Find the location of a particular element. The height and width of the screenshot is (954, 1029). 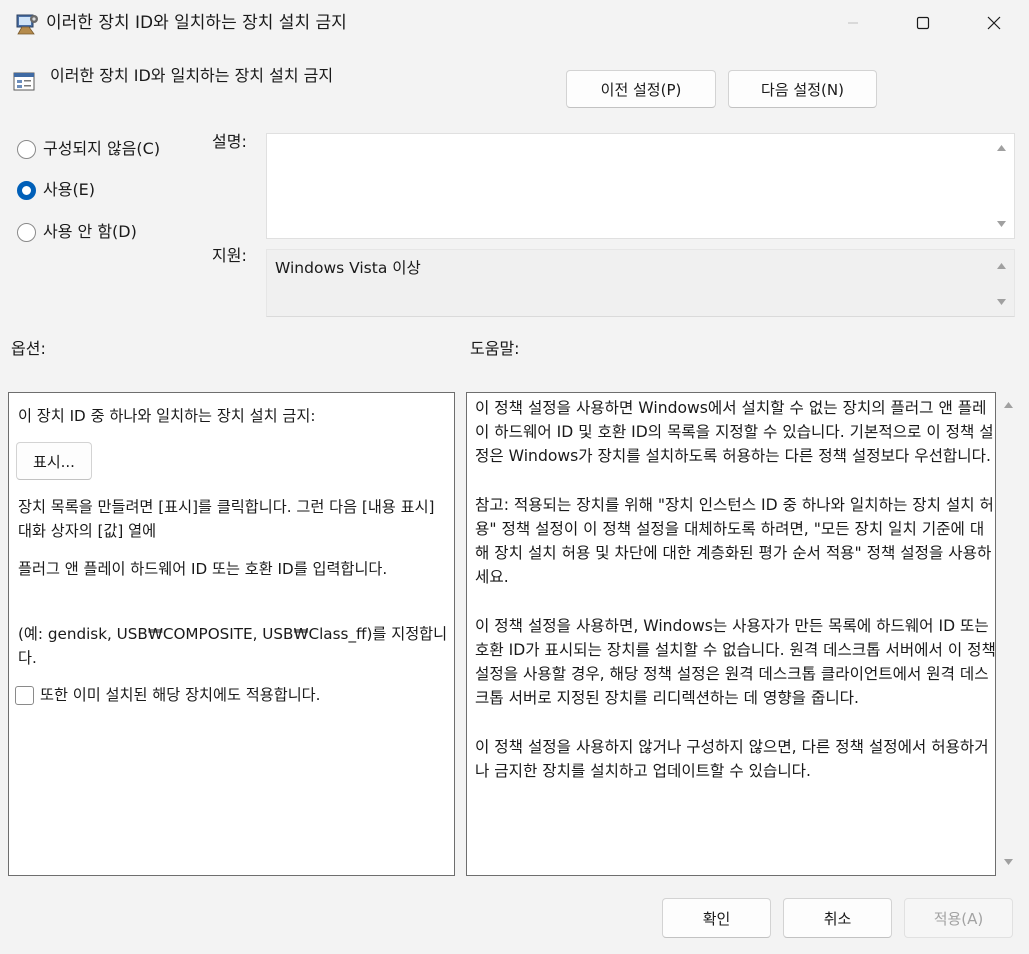

minimize-icon is located at coordinates (853, 23).